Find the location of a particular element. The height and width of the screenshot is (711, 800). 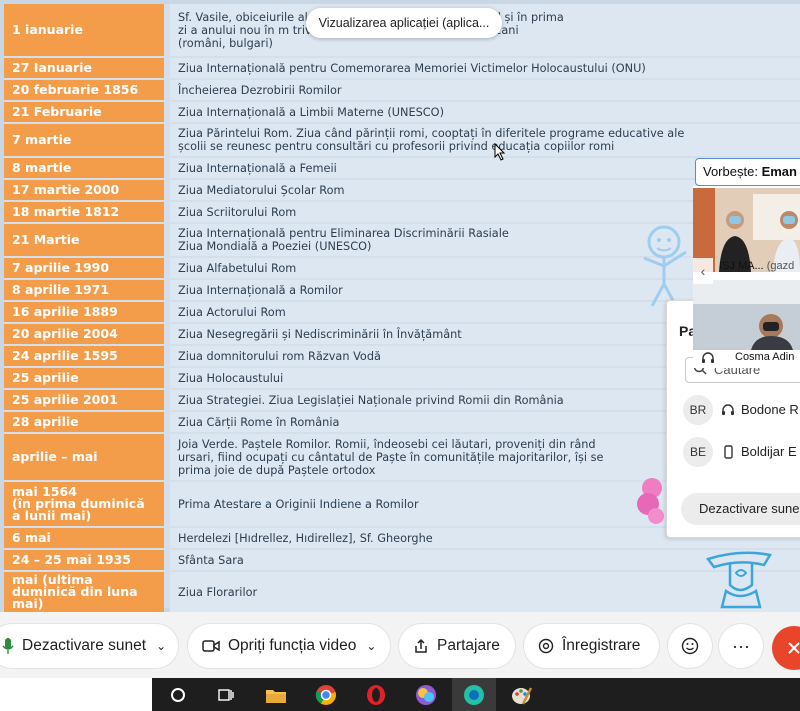

date-cell: 25 aprilie 2001 is located at coordinates (84, 400).